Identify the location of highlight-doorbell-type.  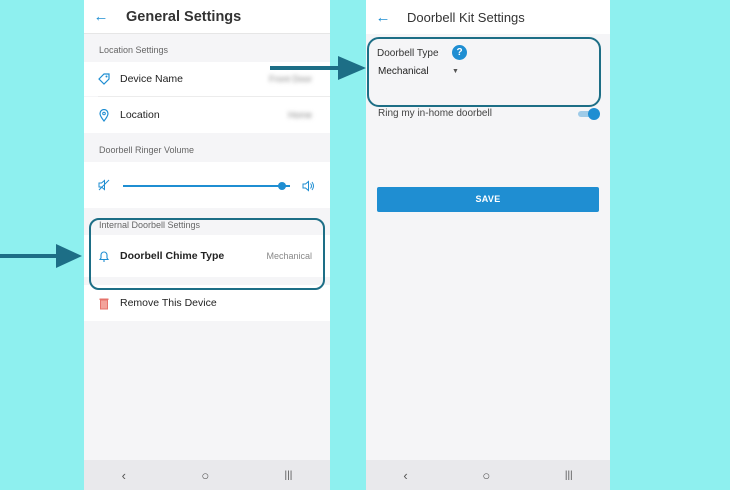
(484, 72).